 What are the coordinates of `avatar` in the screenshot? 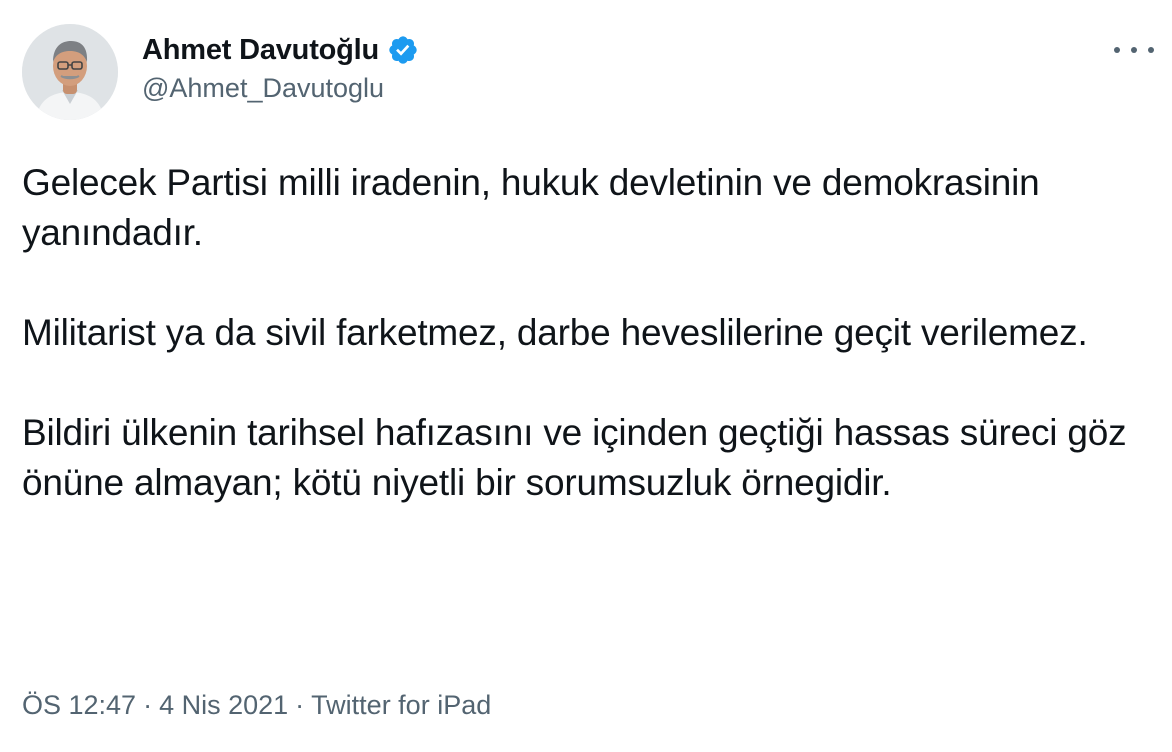 It's located at (70, 72).